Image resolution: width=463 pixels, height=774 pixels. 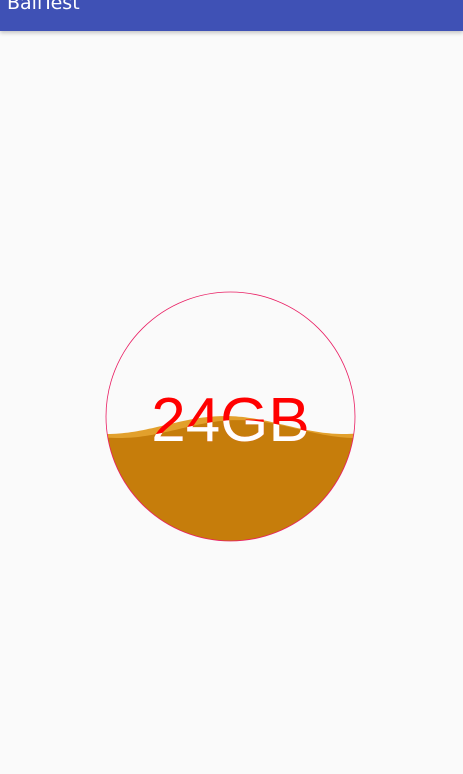 What do you see at coordinates (231, 15) in the screenshot?
I see `app-bar: BallTest` at bounding box center [231, 15].